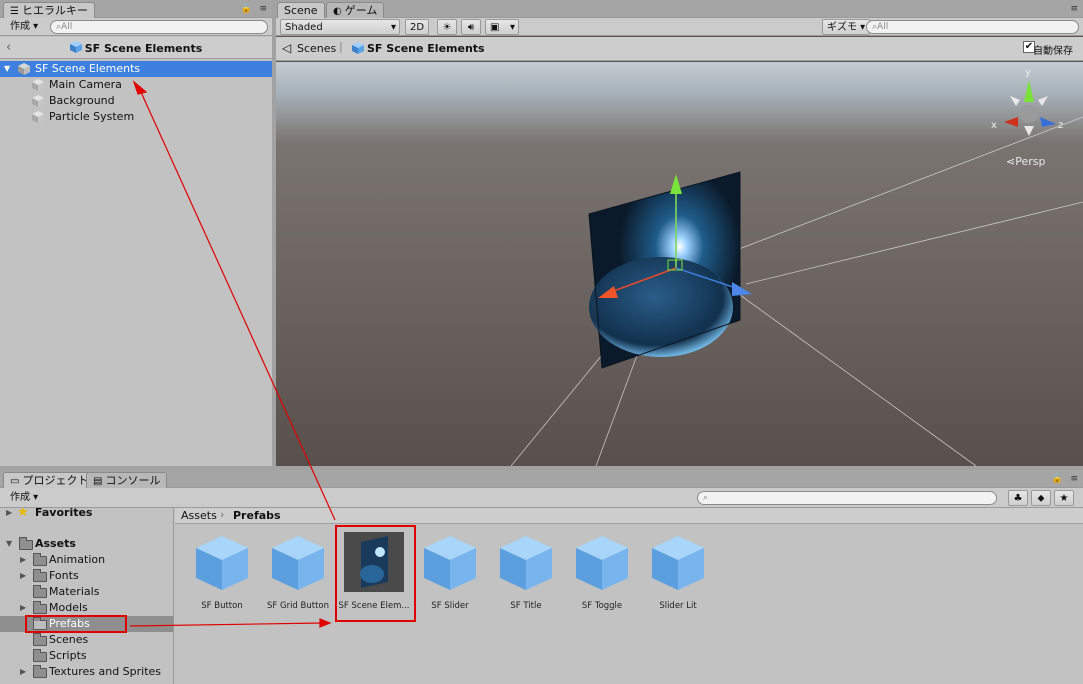  Describe the element at coordinates (159, 27) in the screenshot. I see `hierarchy-search-input: ⌕All` at that location.